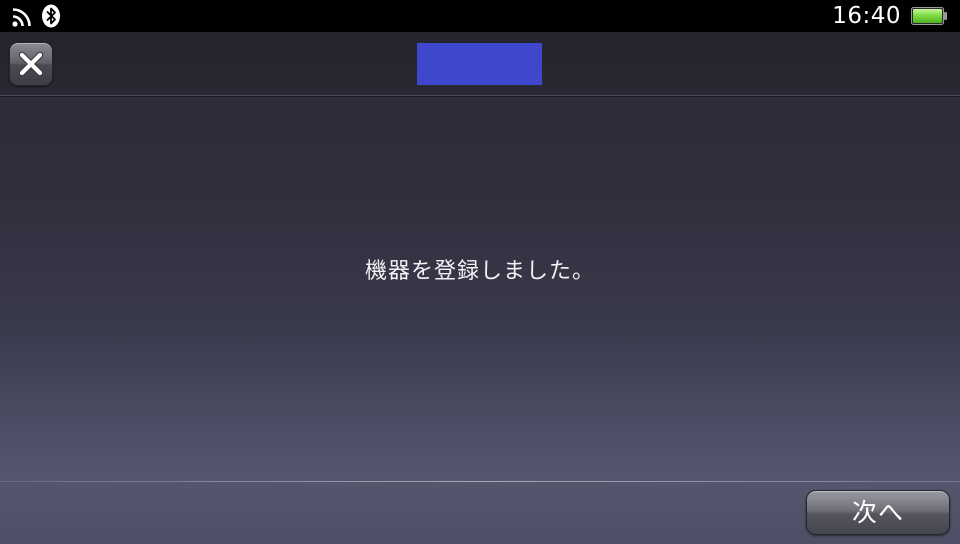 The image size is (960, 544). I want to click on close-icon, so click(31, 64).